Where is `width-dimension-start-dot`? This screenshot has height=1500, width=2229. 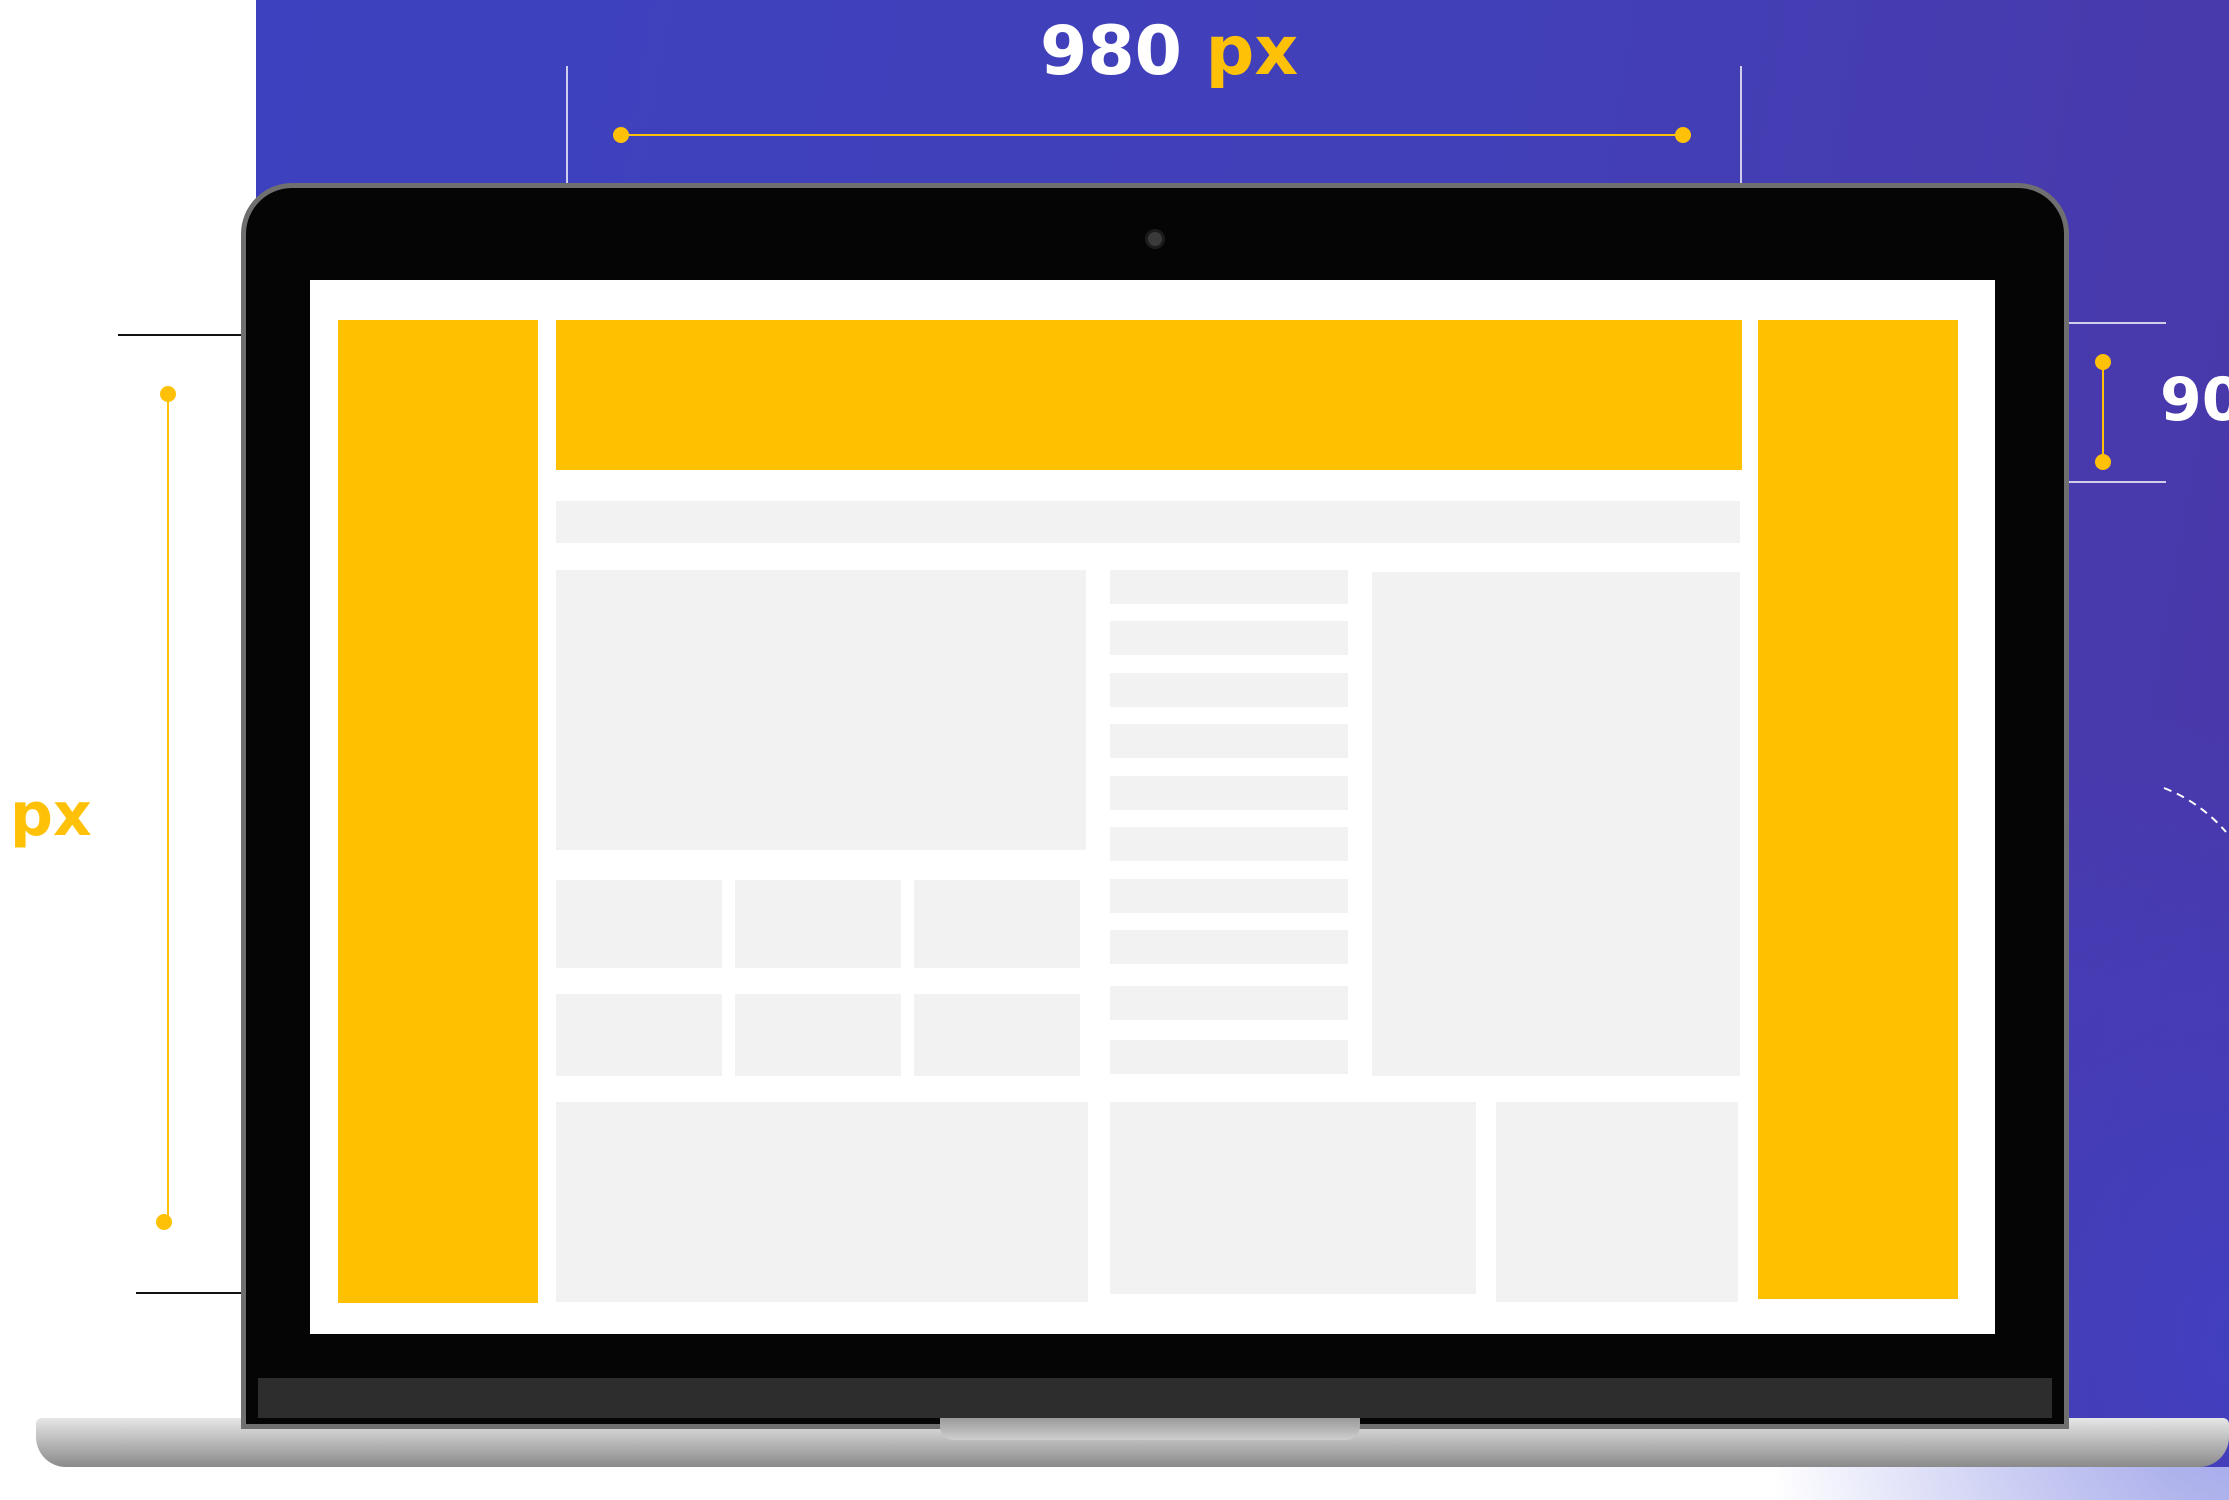
width-dimension-start-dot is located at coordinates (621, 135).